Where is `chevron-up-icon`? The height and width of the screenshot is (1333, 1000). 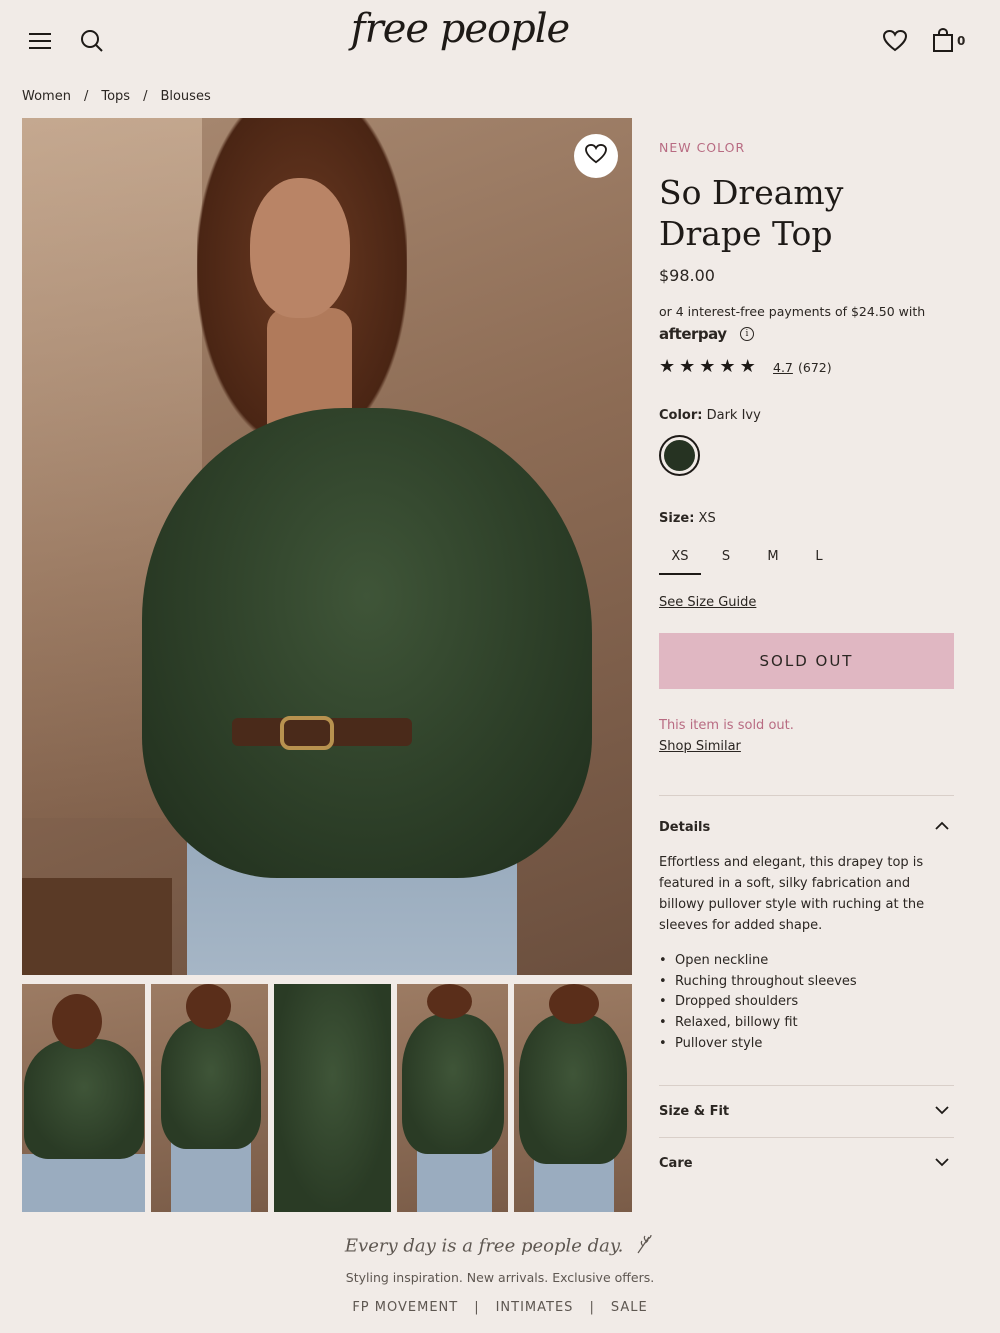 chevron-up-icon is located at coordinates (942, 828).